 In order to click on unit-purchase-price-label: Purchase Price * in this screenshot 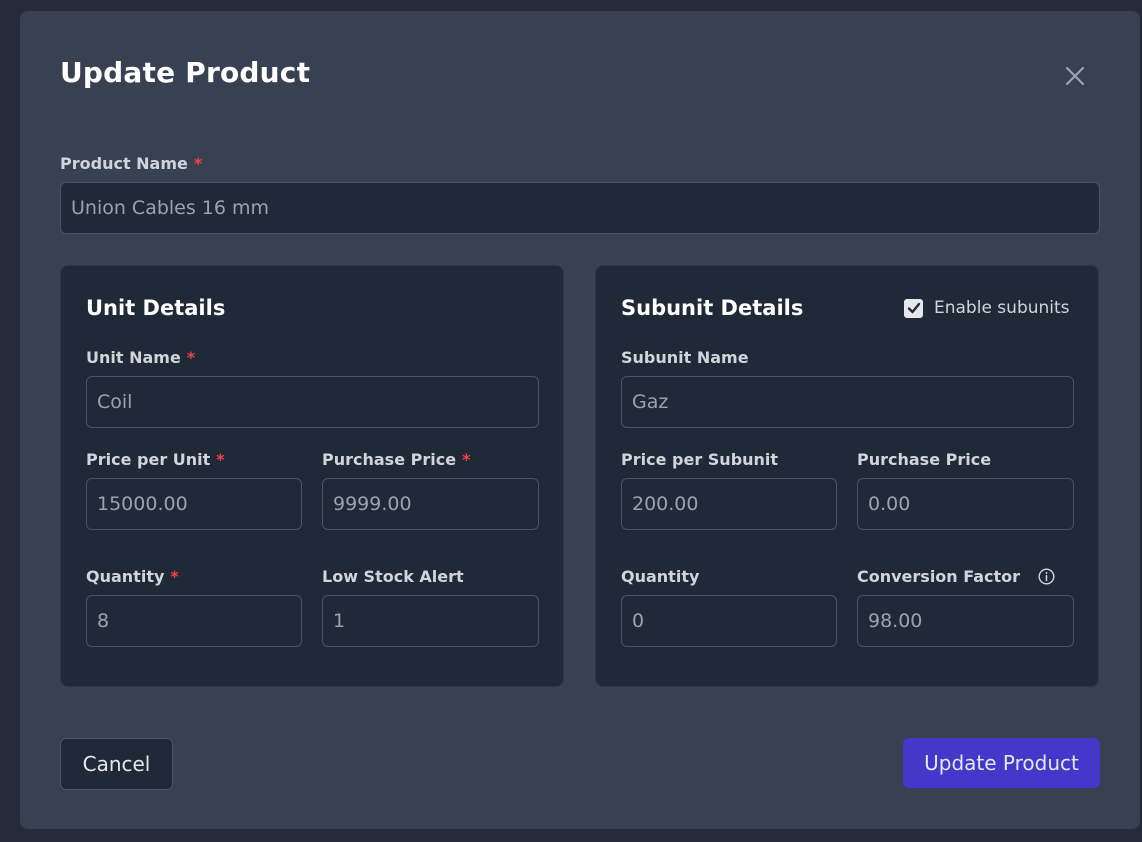, I will do `click(396, 459)`.